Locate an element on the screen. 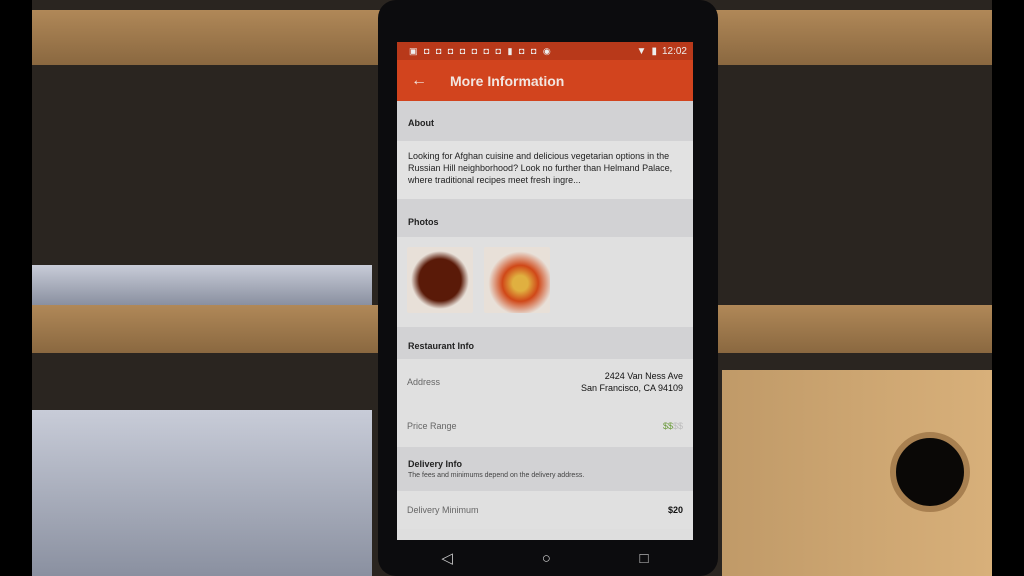  price-range-label: Price Range is located at coordinates (432, 426).